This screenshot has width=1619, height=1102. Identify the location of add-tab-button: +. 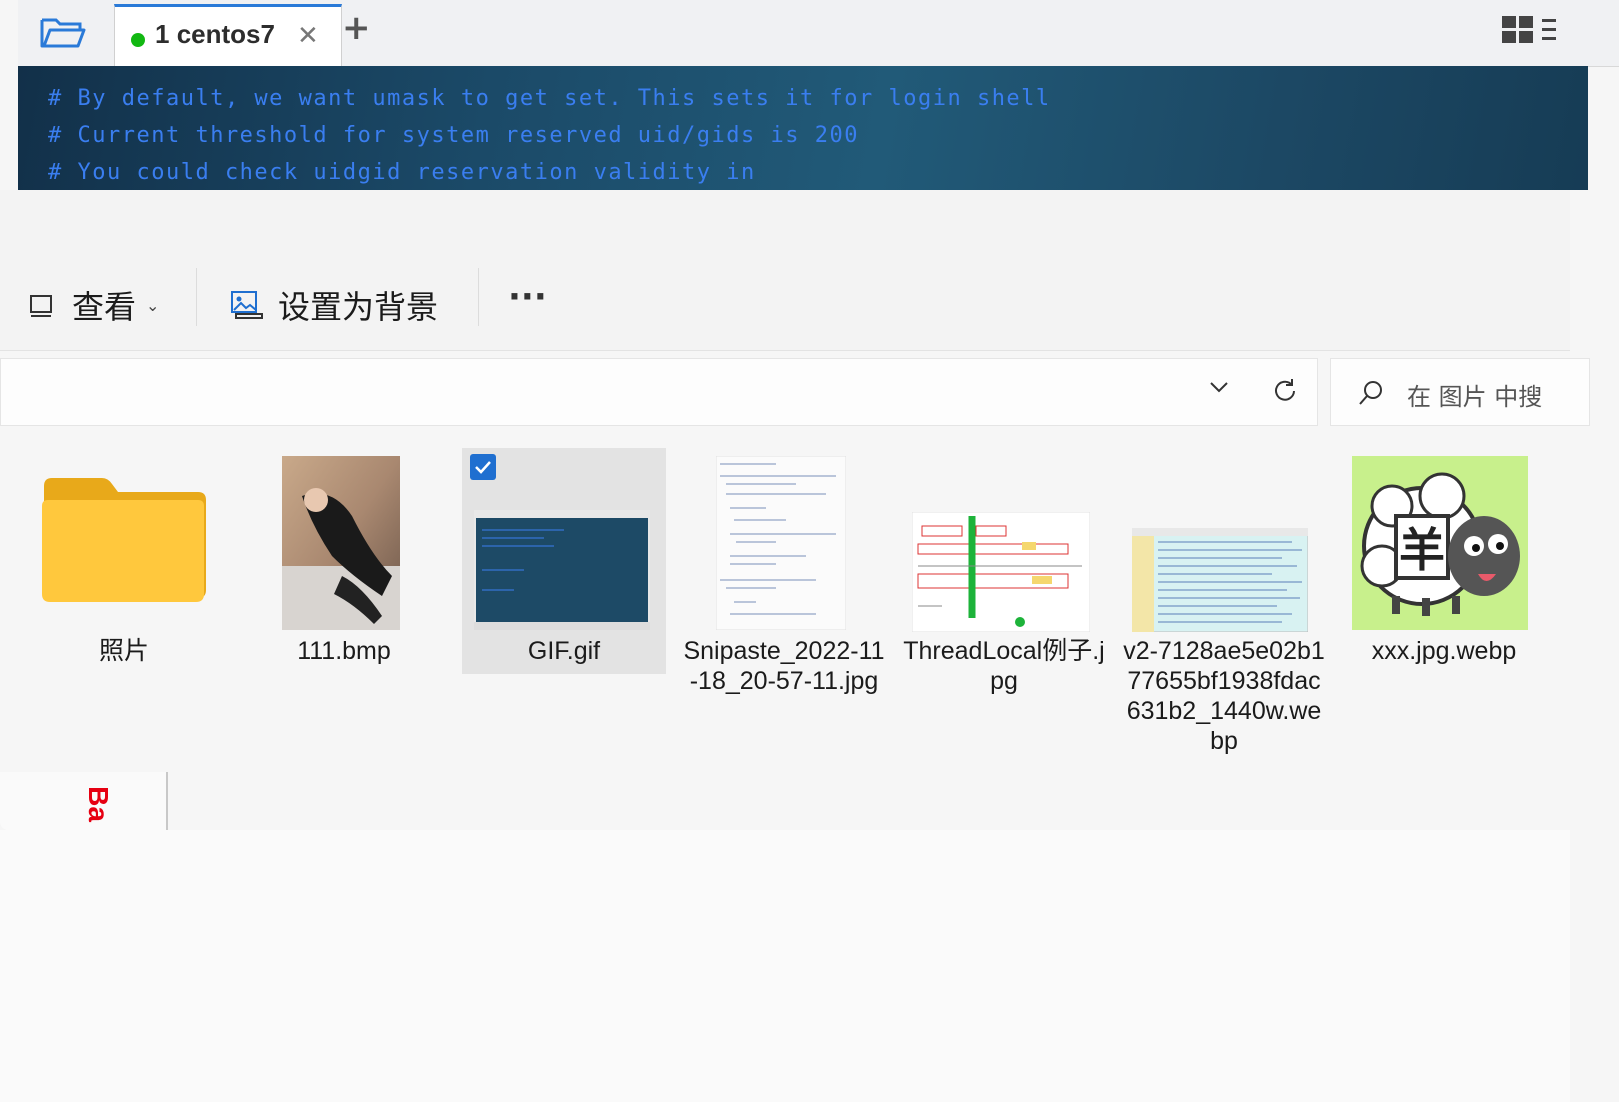
(356, 28).